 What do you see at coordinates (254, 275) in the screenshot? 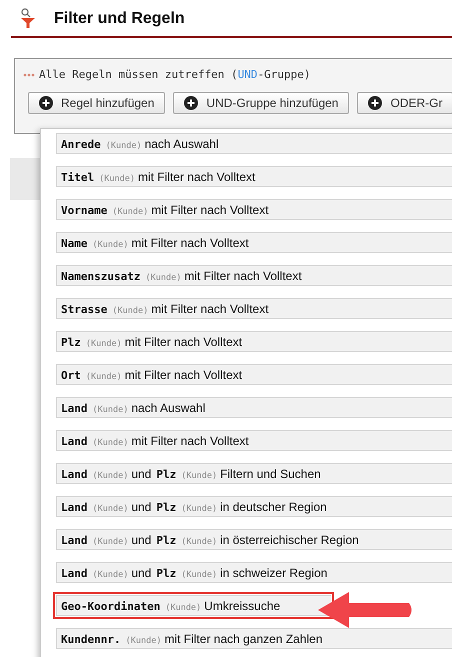
I see `rule-option: Namenszusatz (Kunde) mit Filter nach Volltext` at bounding box center [254, 275].